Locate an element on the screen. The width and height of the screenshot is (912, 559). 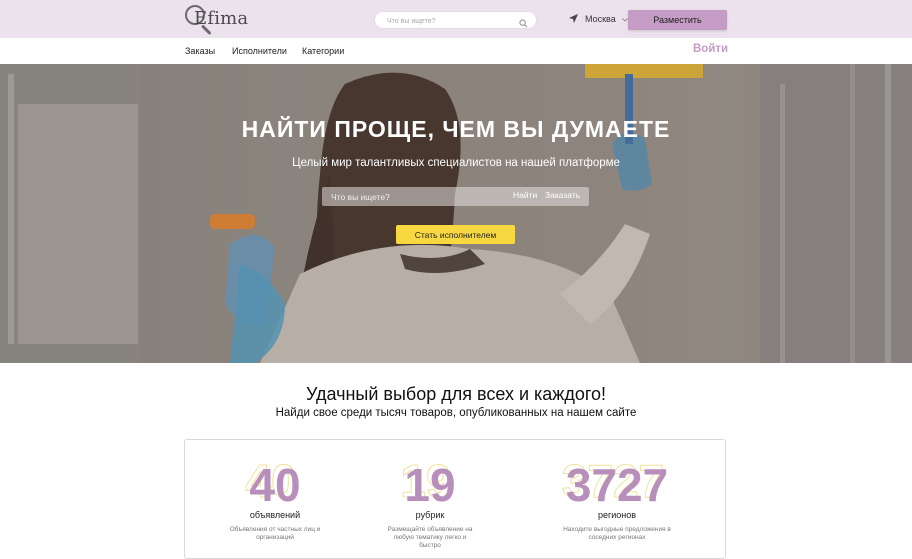
main-nav: Заказы Исполнители Категории Войти is located at coordinates (456, 51).